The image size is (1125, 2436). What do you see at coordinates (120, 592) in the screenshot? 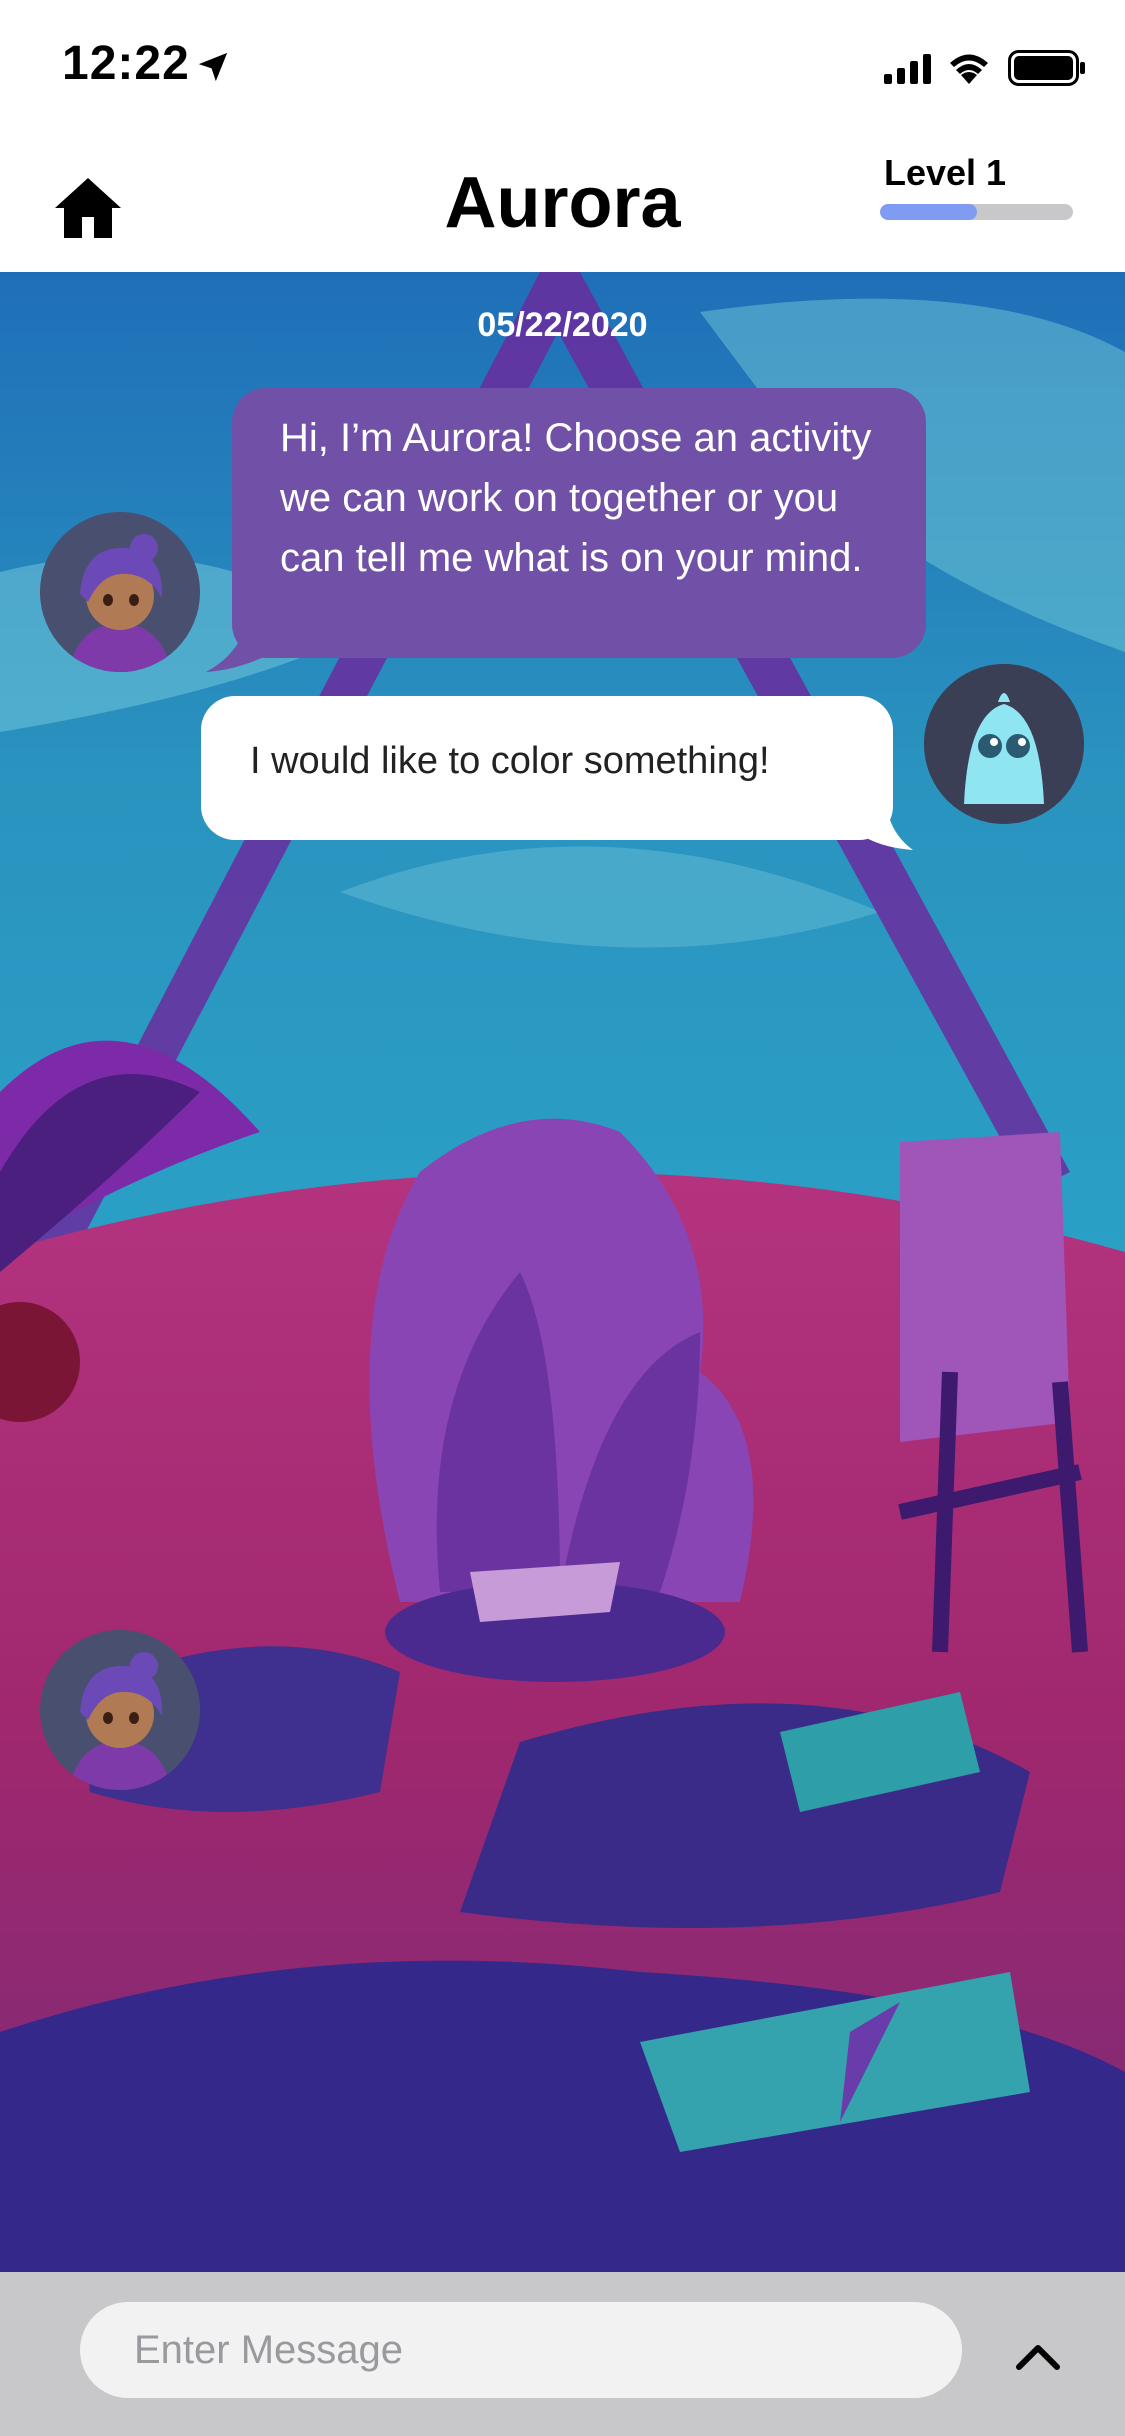
I see `bot-avatar` at bounding box center [120, 592].